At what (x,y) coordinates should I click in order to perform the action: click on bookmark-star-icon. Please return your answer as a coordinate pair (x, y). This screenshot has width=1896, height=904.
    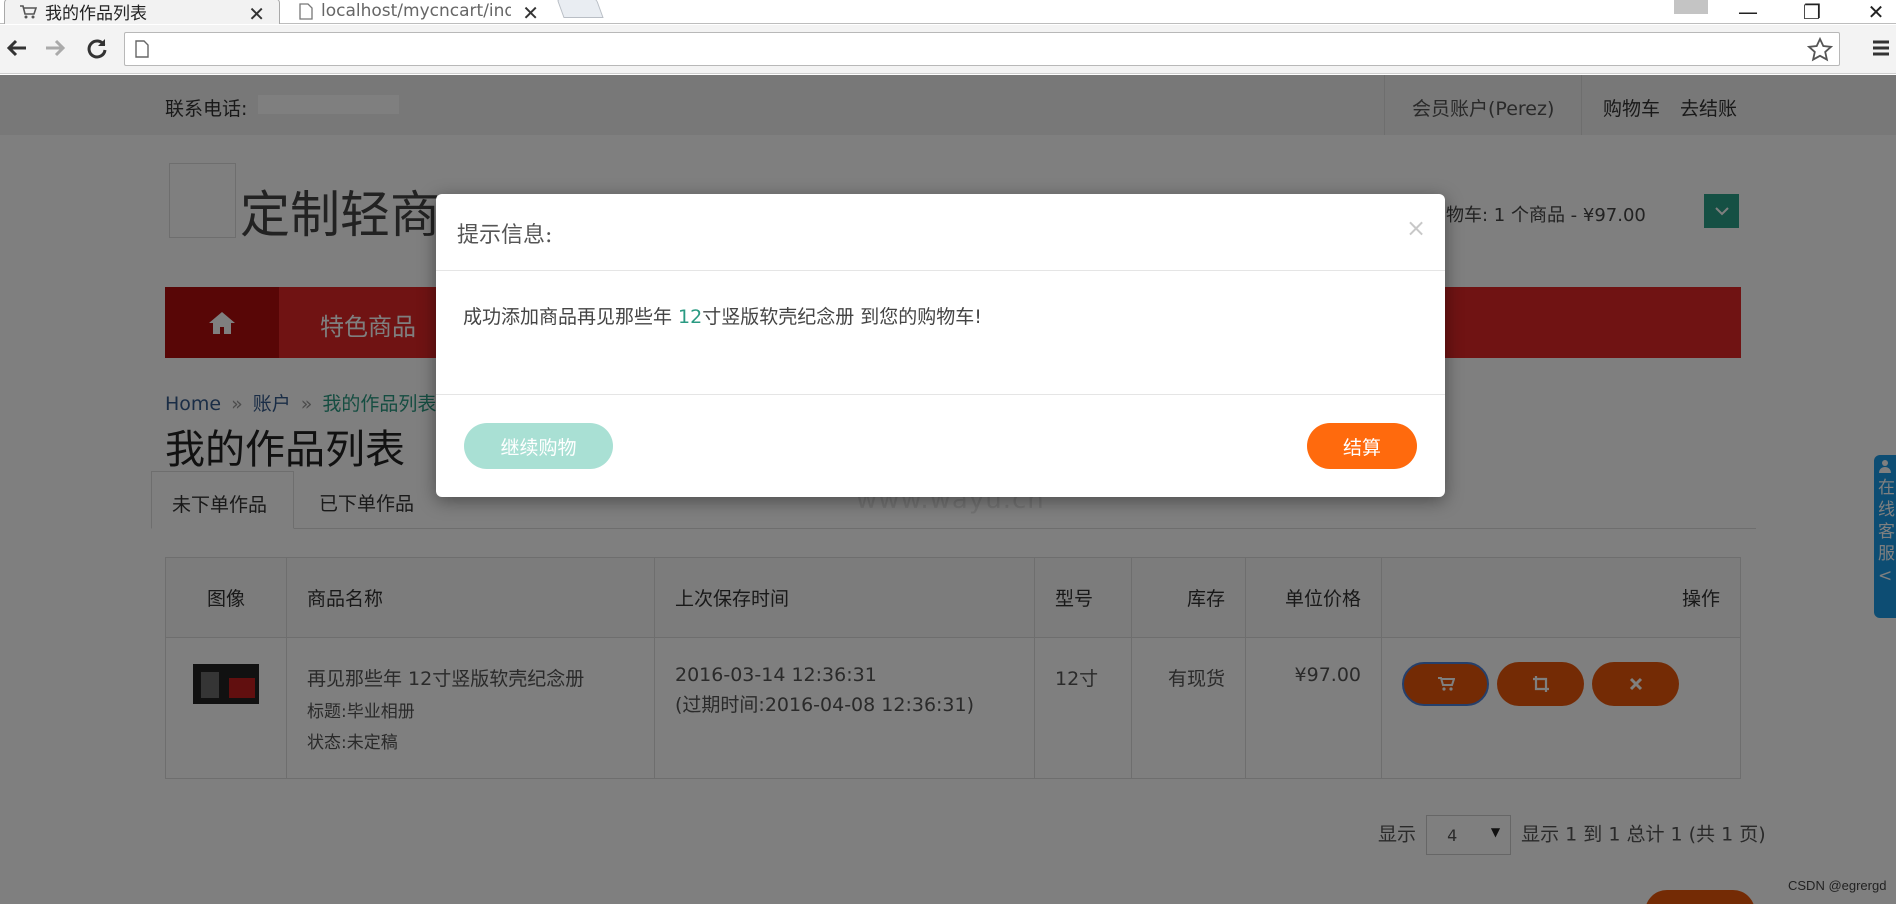
    Looking at the image, I should click on (1820, 49).